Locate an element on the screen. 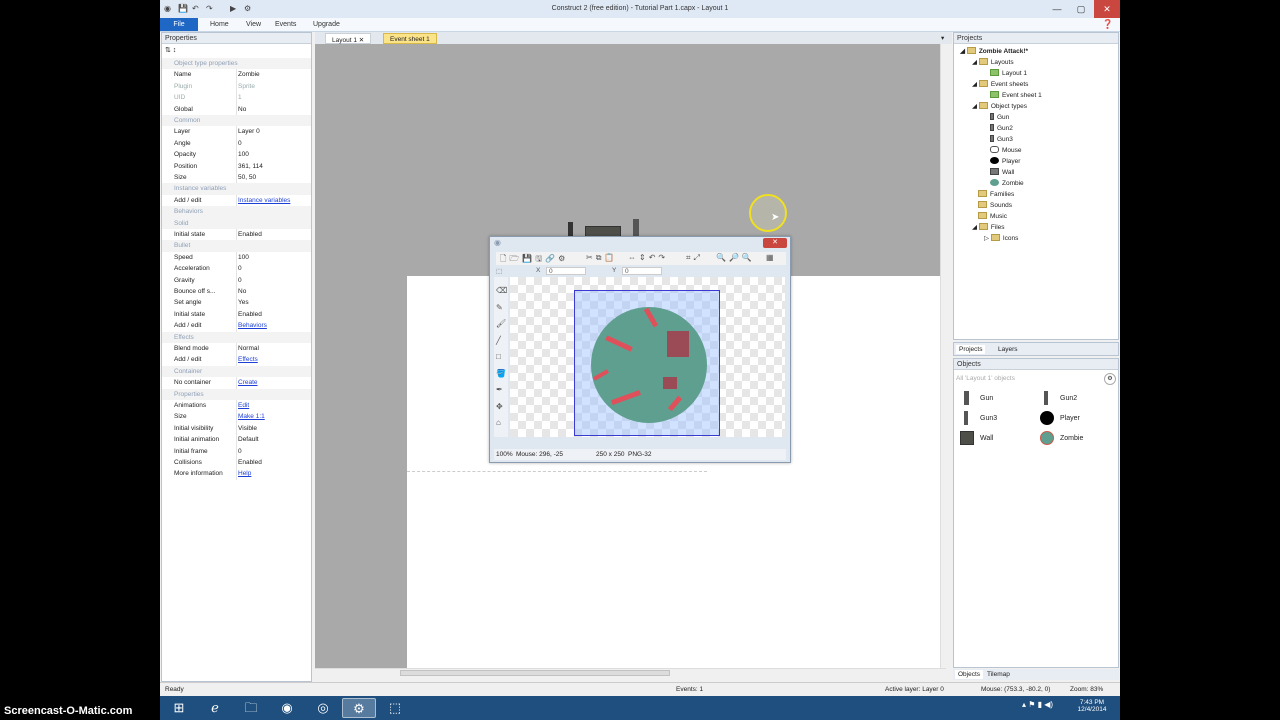  property-link: Effects is located at coordinates (248, 359).